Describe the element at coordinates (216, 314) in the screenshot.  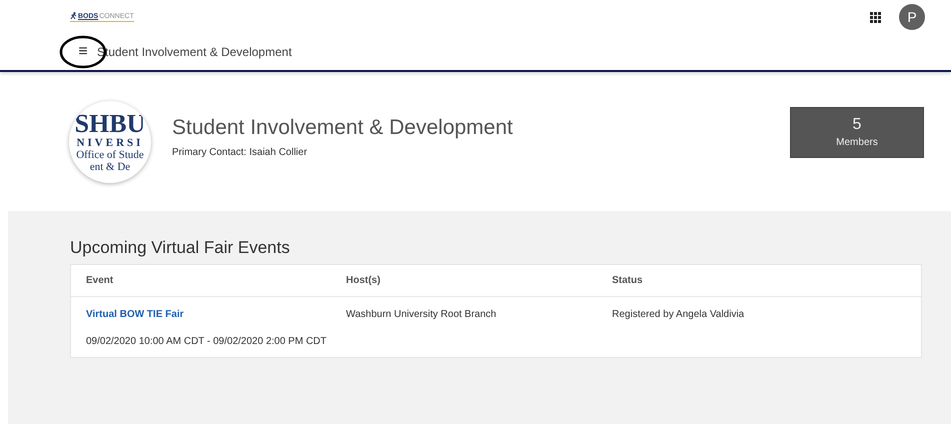
I see `event-link: Virtual BOW TIE Fair` at that location.